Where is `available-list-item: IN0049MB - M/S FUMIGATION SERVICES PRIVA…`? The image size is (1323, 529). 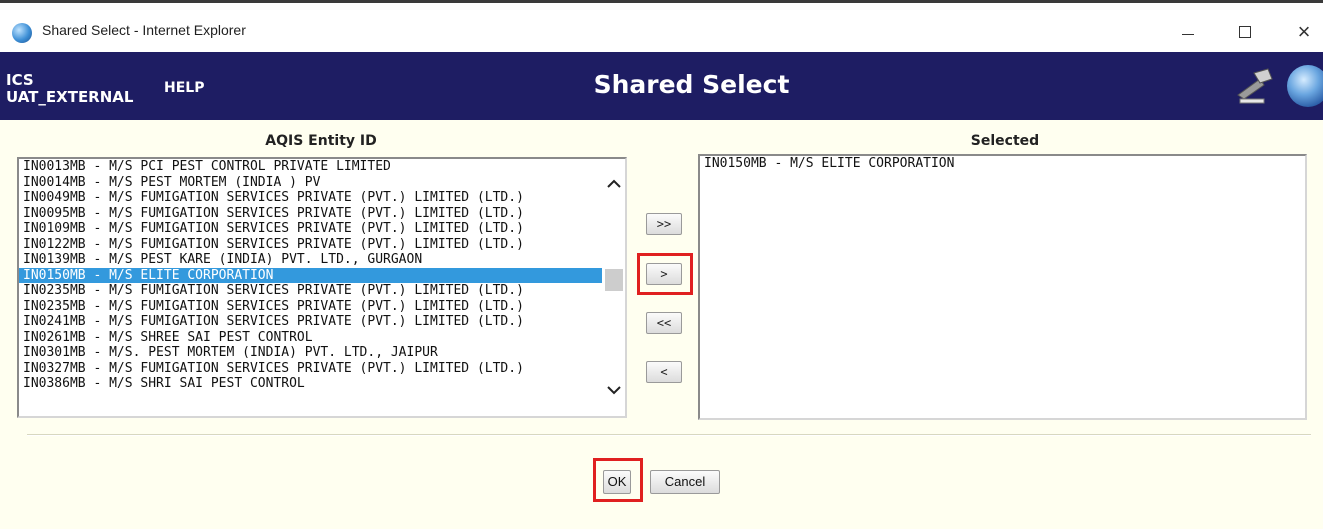
available-list-item: IN0049MB - M/S FUMIGATION SERVICES PRIVA… is located at coordinates (322, 198).